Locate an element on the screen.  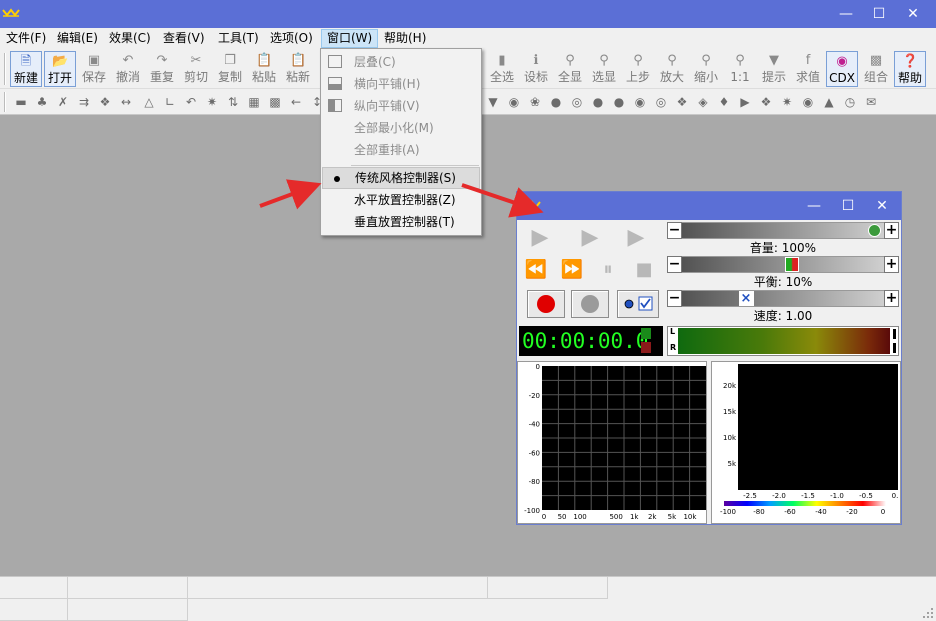
effect-icon: ▼ is located at coordinates (493, 102).